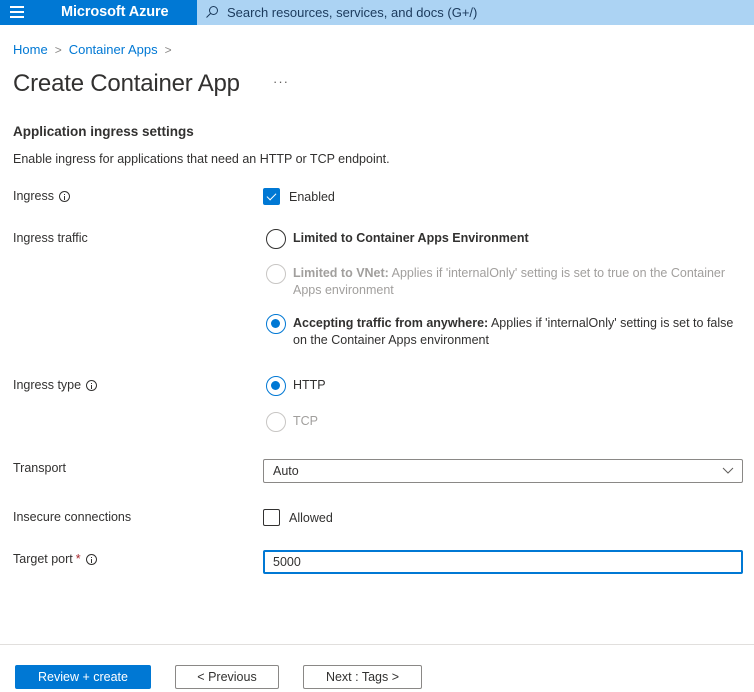  What do you see at coordinates (276, 239) in the screenshot?
I see `radio-unselected-icon` at bounding box center [276, 239].